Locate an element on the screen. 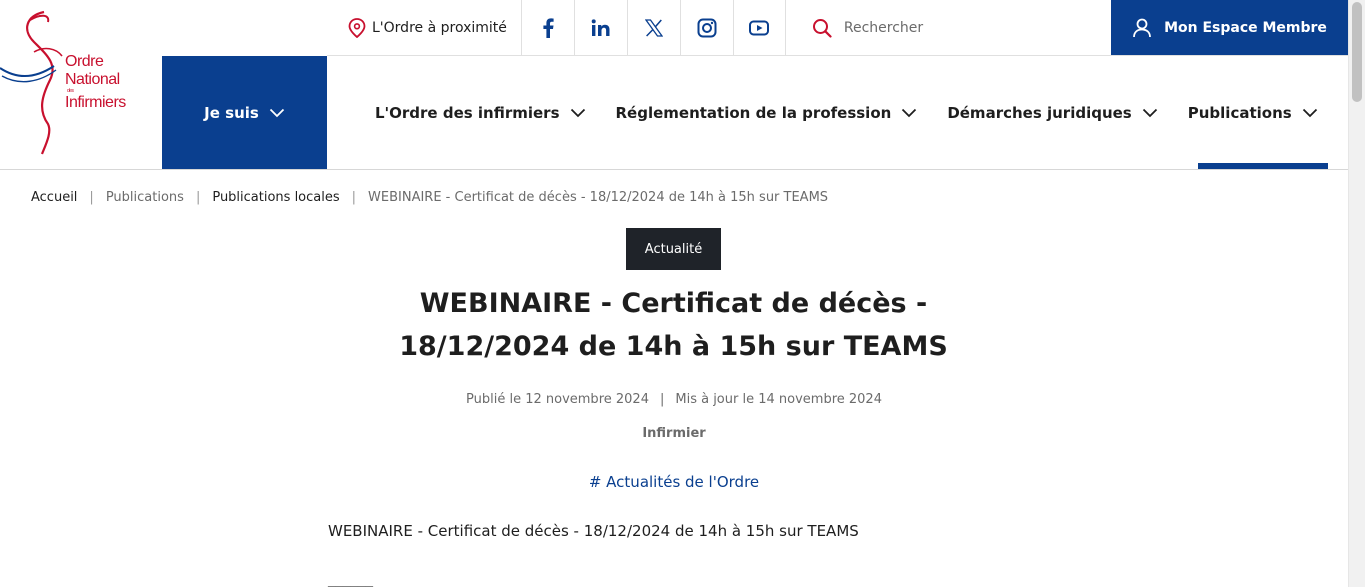 Image resolution: width=1365 pixels, height=587 pixels. user-icon is located at coordinates (1142, 27).